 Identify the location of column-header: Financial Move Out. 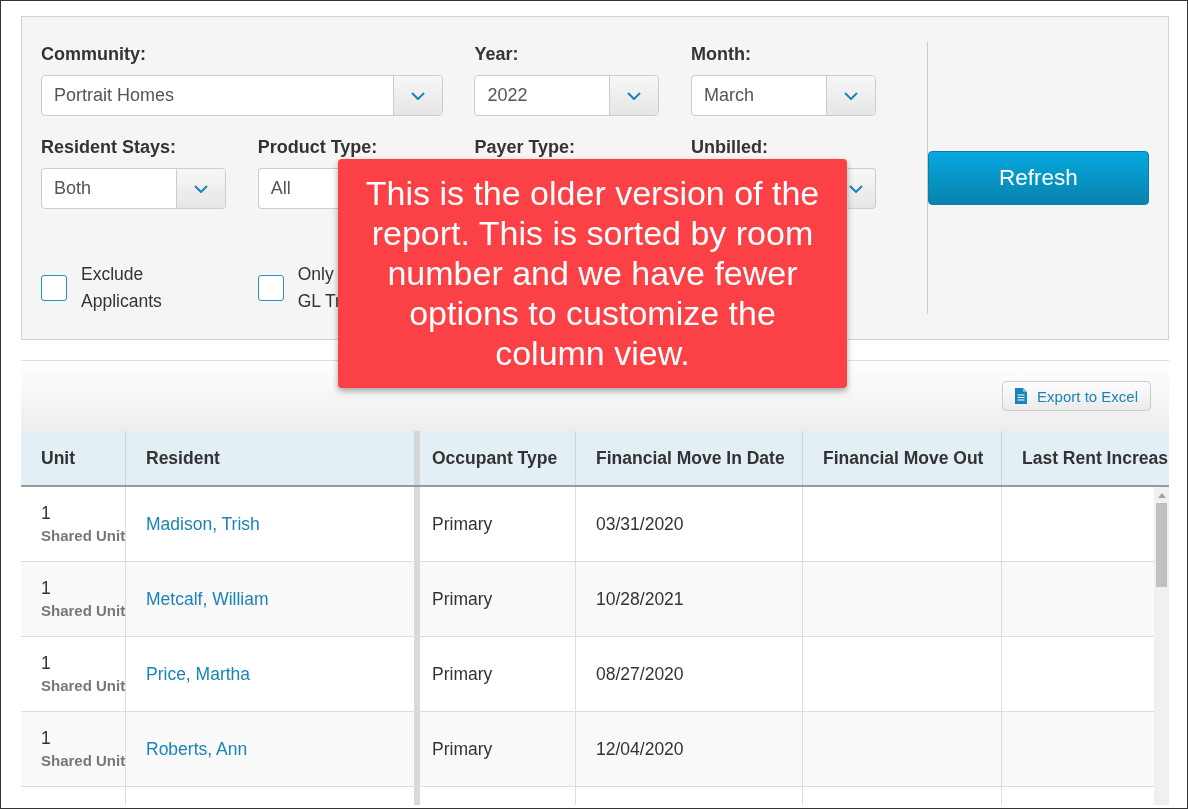
(902, 458).